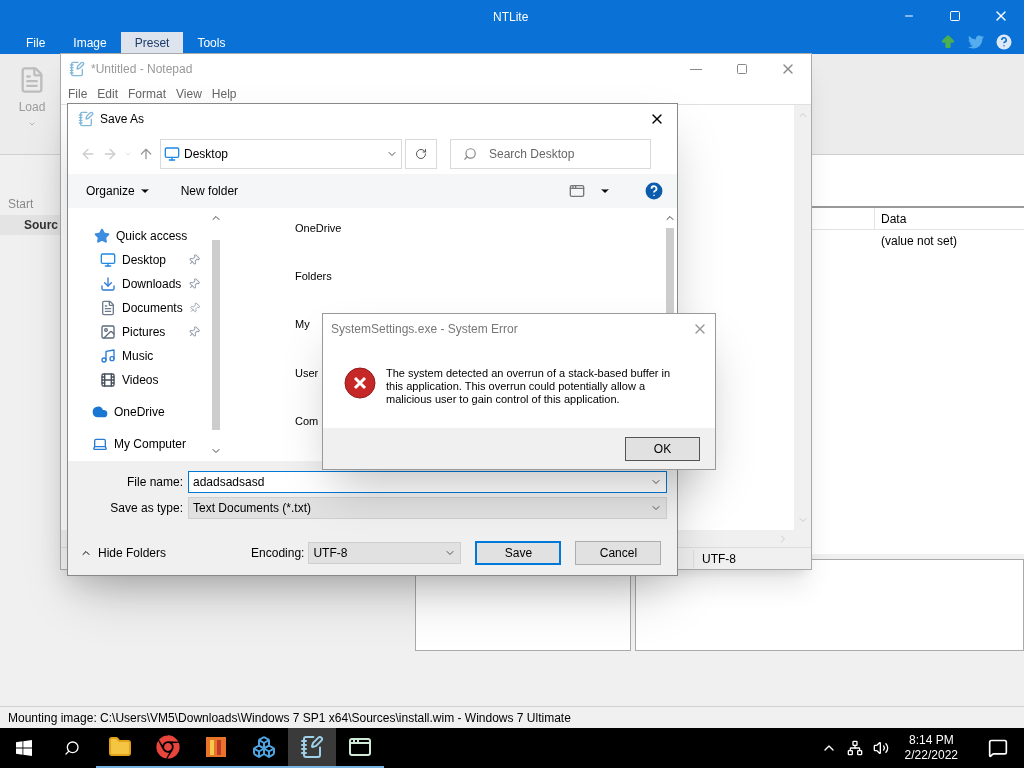  I want to click on dialog-button: Save, so click(518, 553).